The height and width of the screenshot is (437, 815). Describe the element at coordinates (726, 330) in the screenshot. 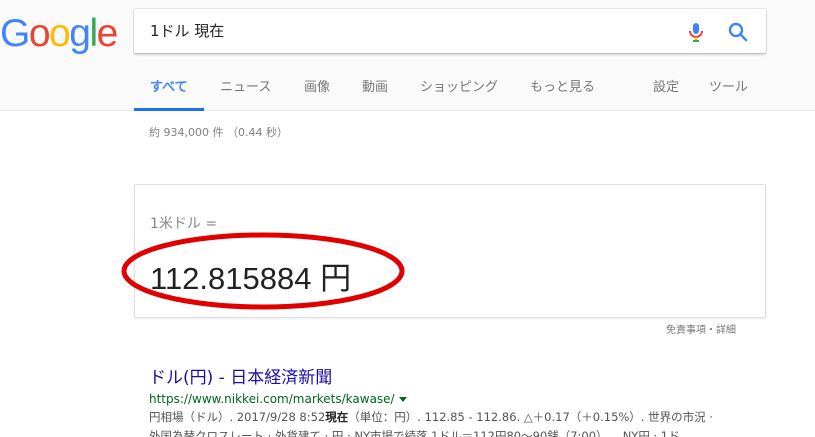

I see `details-link: 詳細` at that location.